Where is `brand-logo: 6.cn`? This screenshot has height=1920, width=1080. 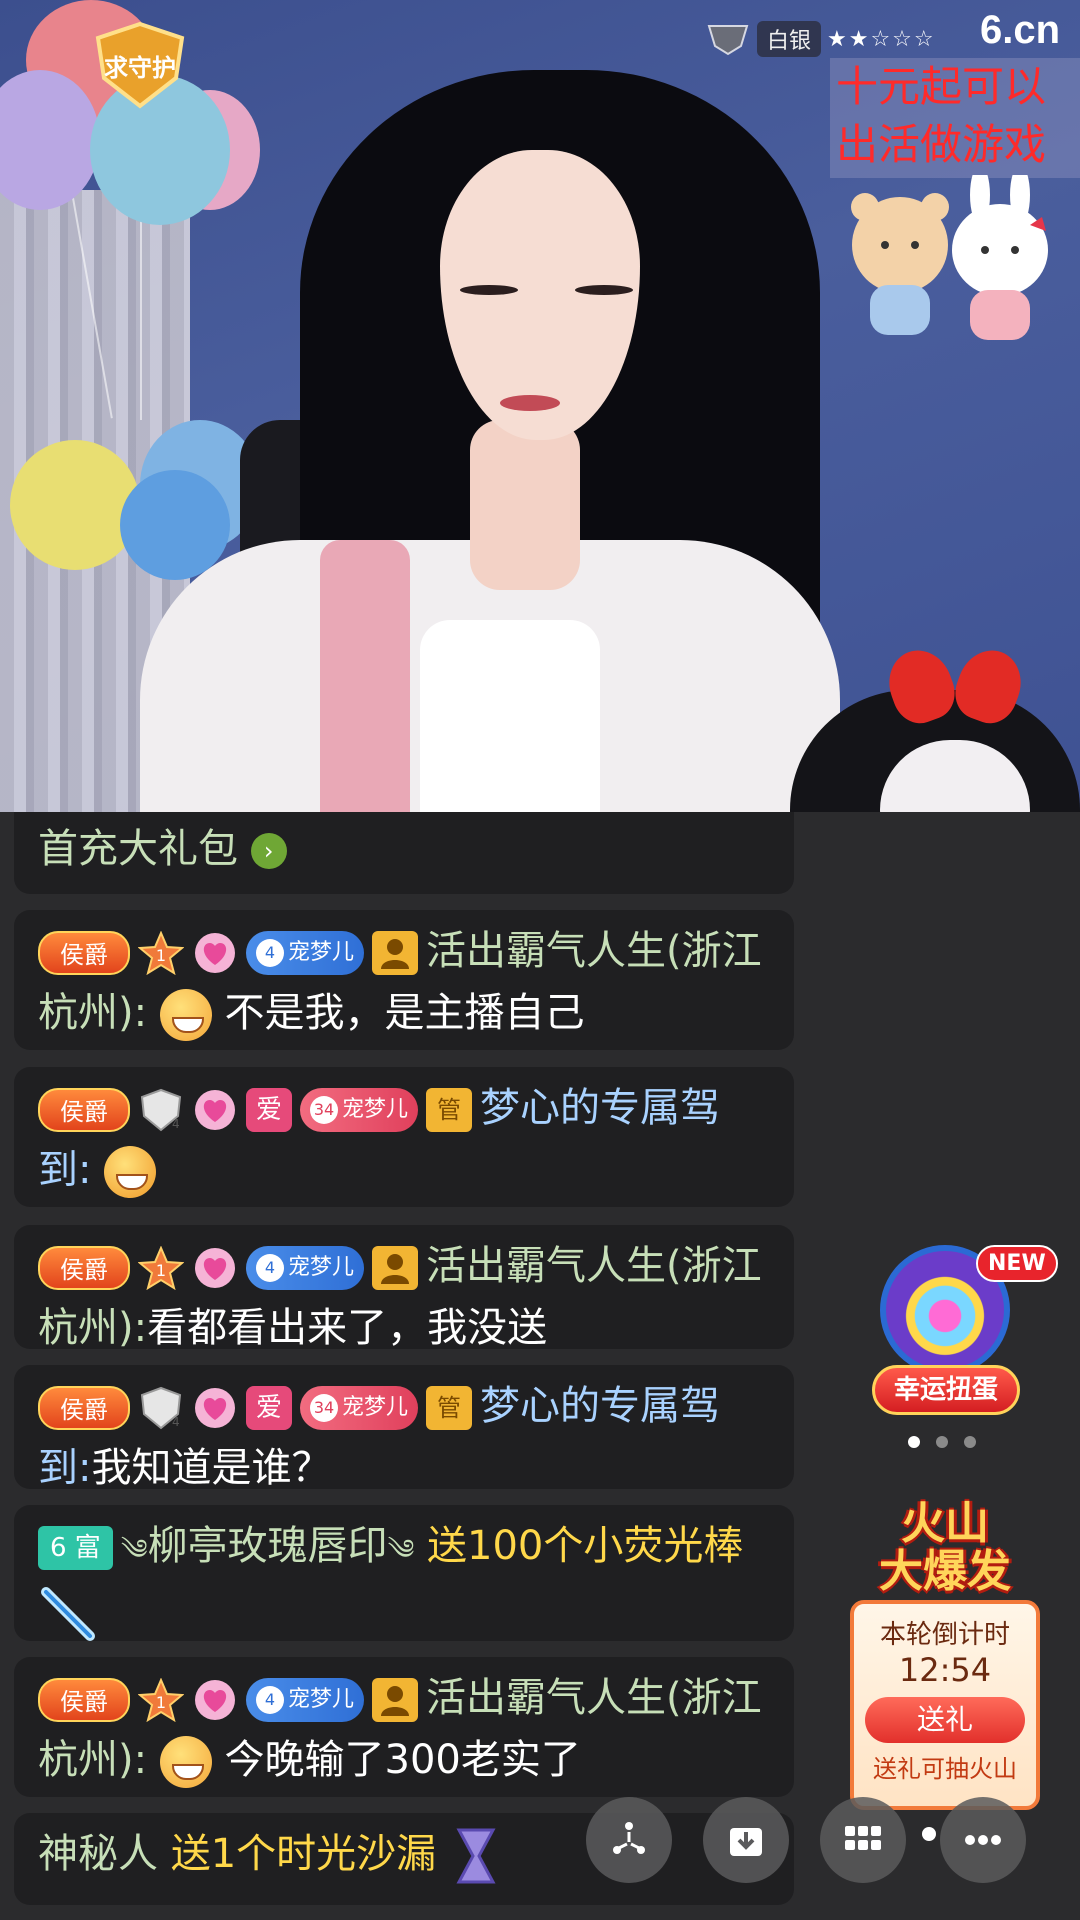
brand-logo: 6.cn is located at coordinates (1020, 30).